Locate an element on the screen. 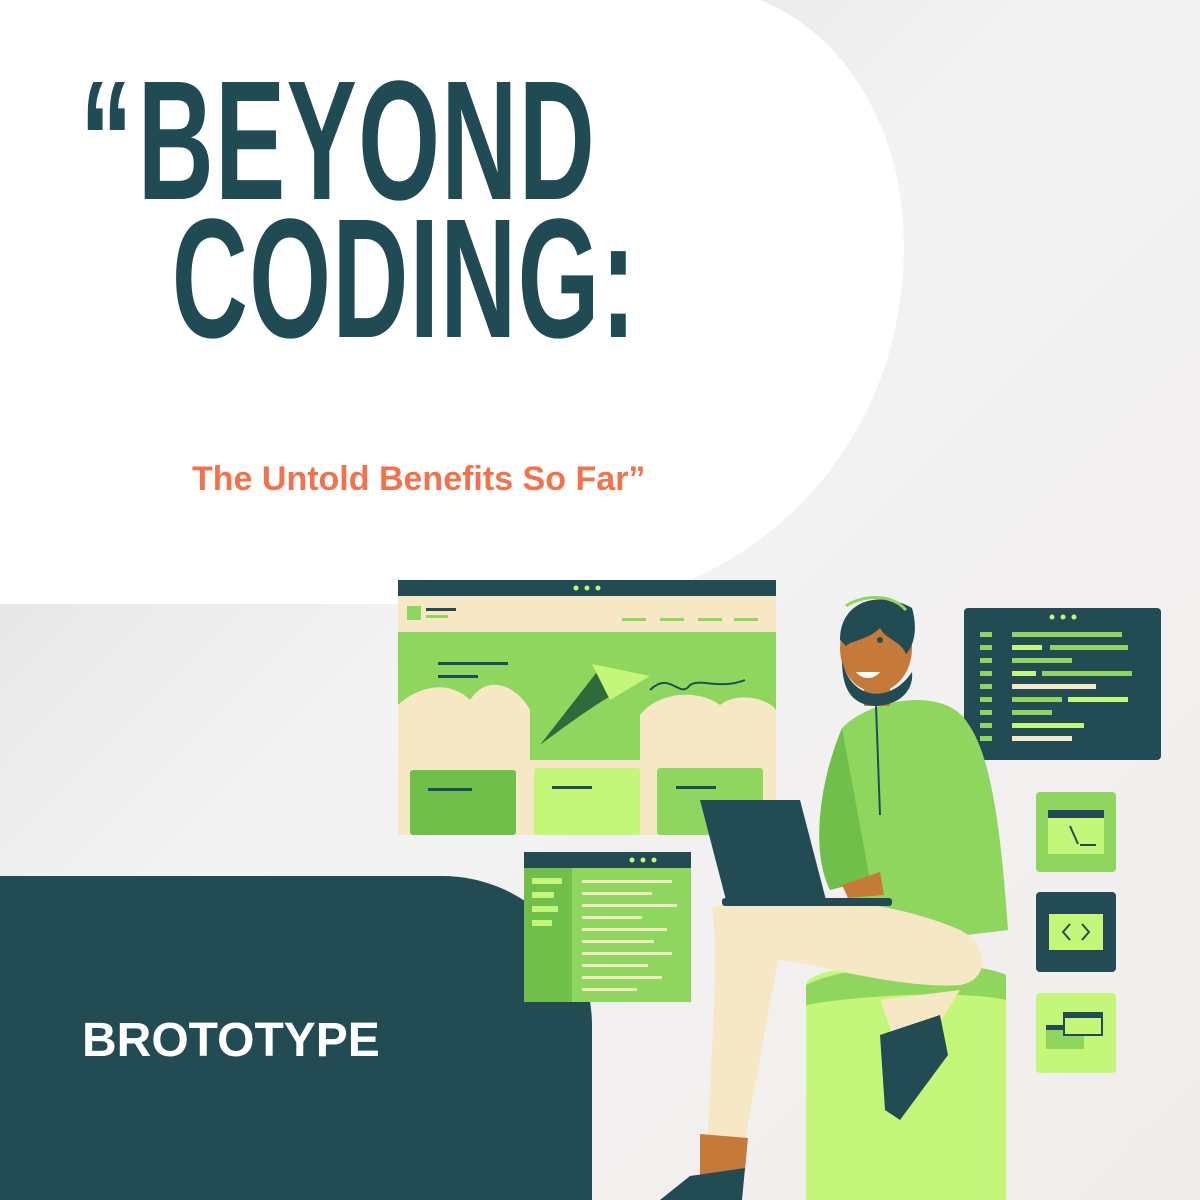 Image resolution: width=1200 pixels, height=1200 pixels. code-brackets-icon is located at coordinates (1076, 932).